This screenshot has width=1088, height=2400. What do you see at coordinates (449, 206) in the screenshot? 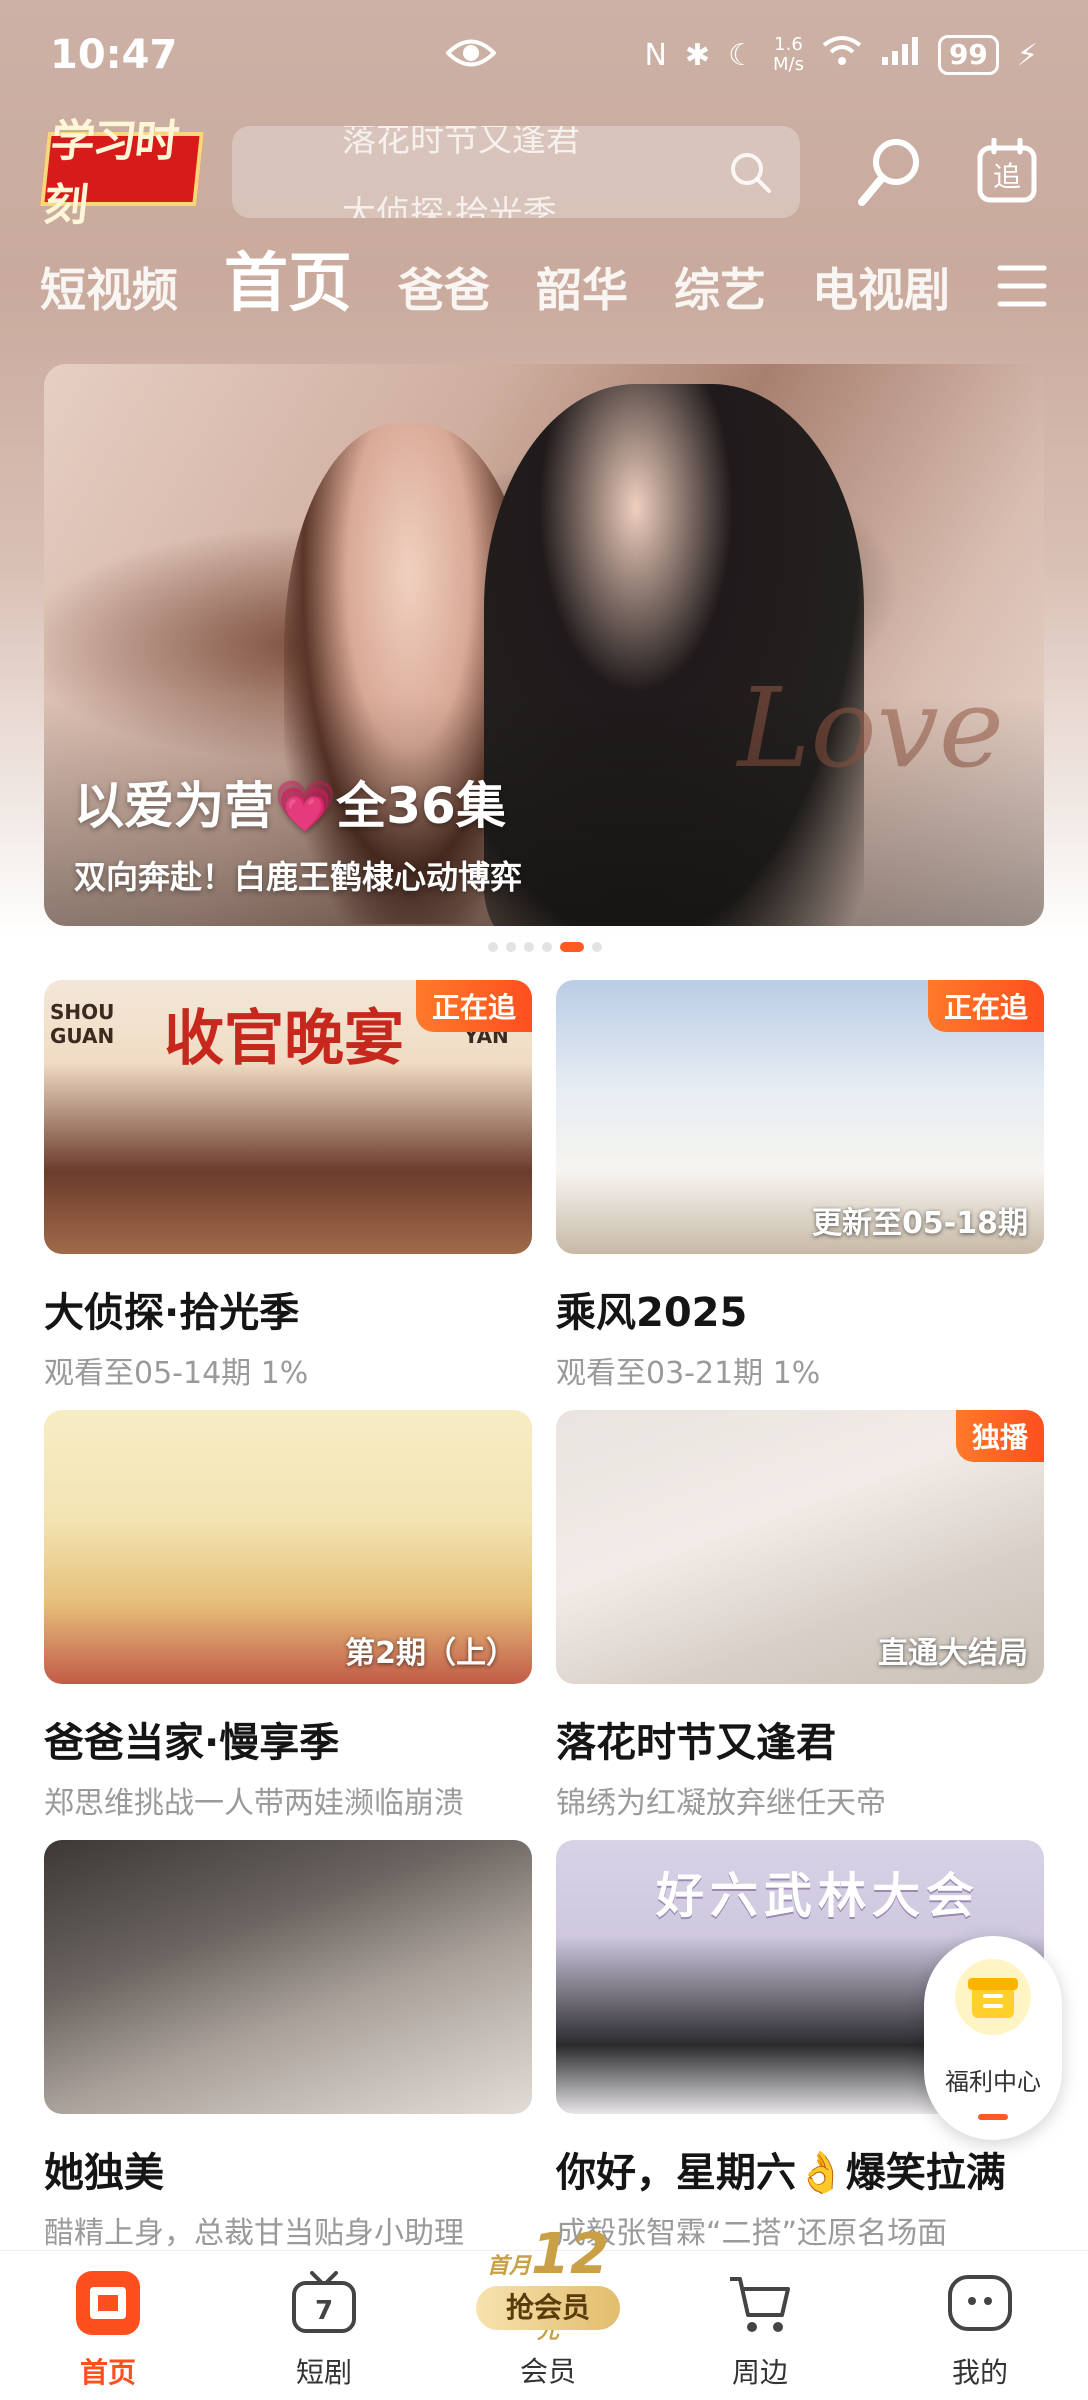
I see `search-suggestion-current: 大侦探·拾光季` at bounding box center [449, 206].